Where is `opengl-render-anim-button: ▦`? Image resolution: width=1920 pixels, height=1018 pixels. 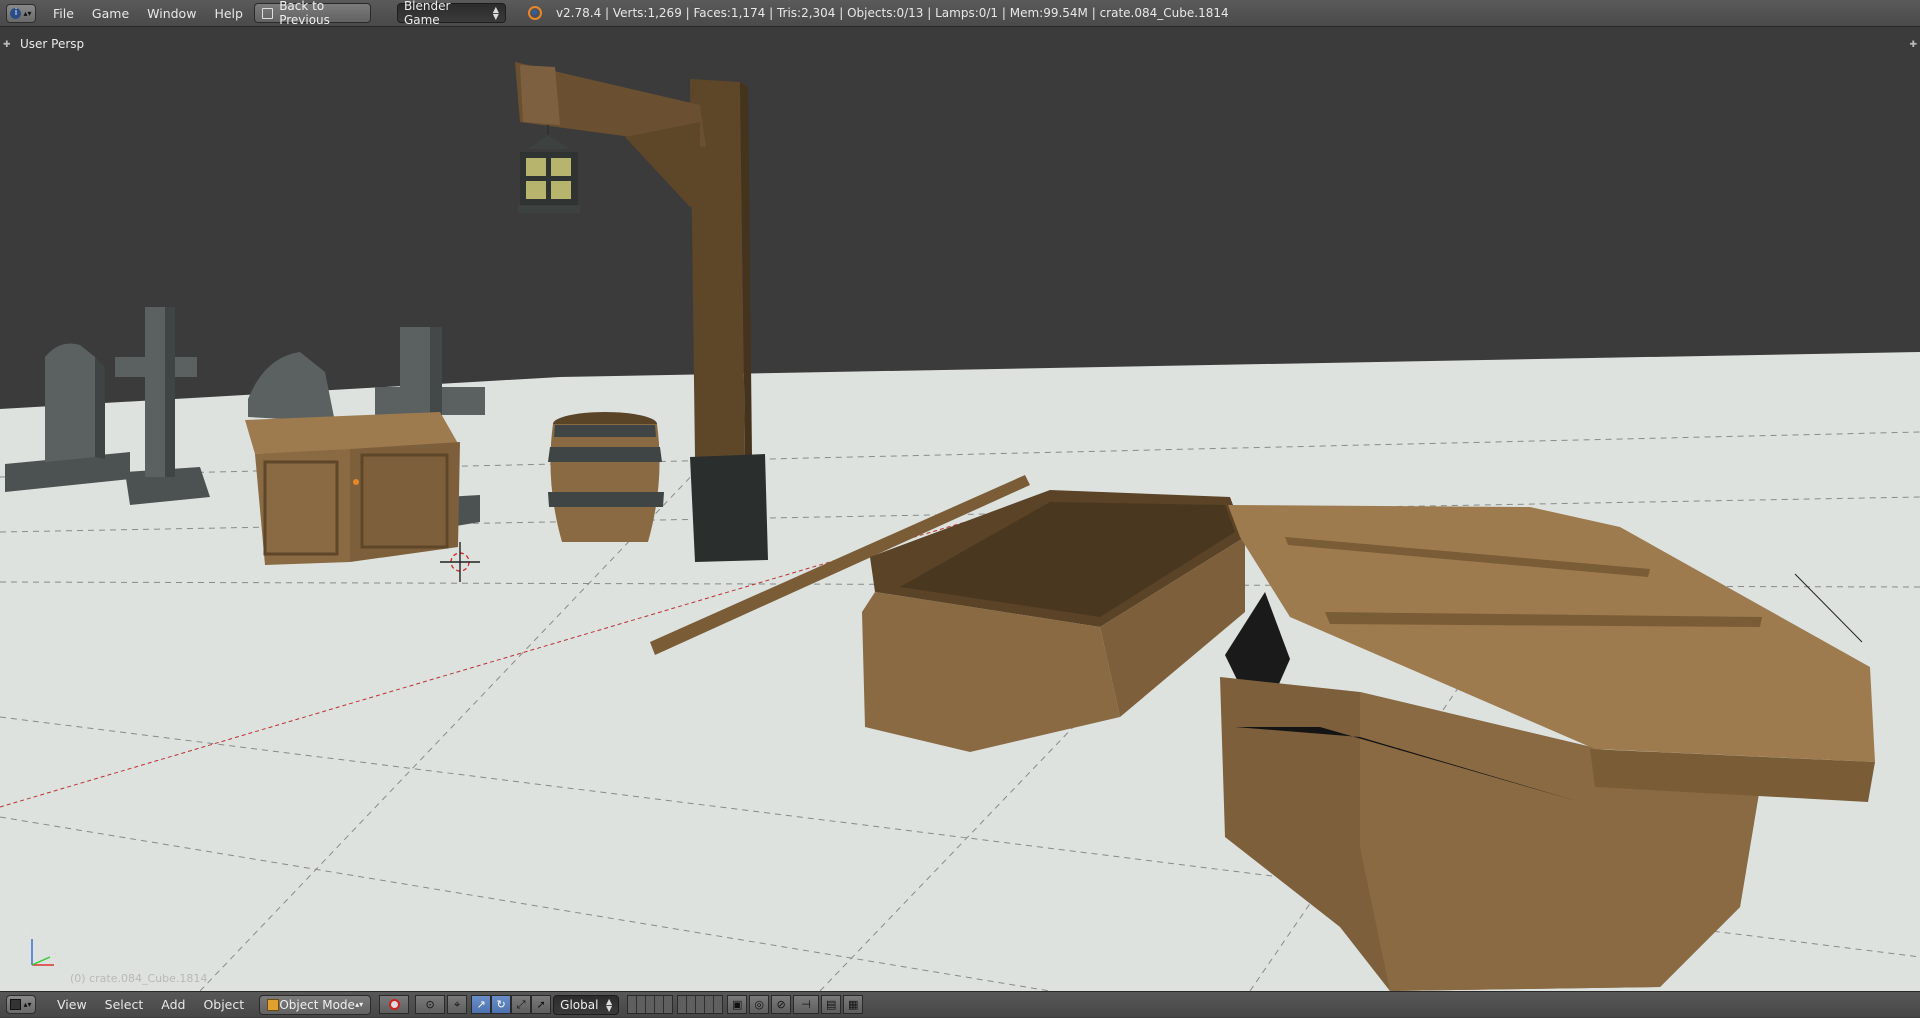
opengl-render-anim-button: ▦ is located at coordinates (853, 1004).